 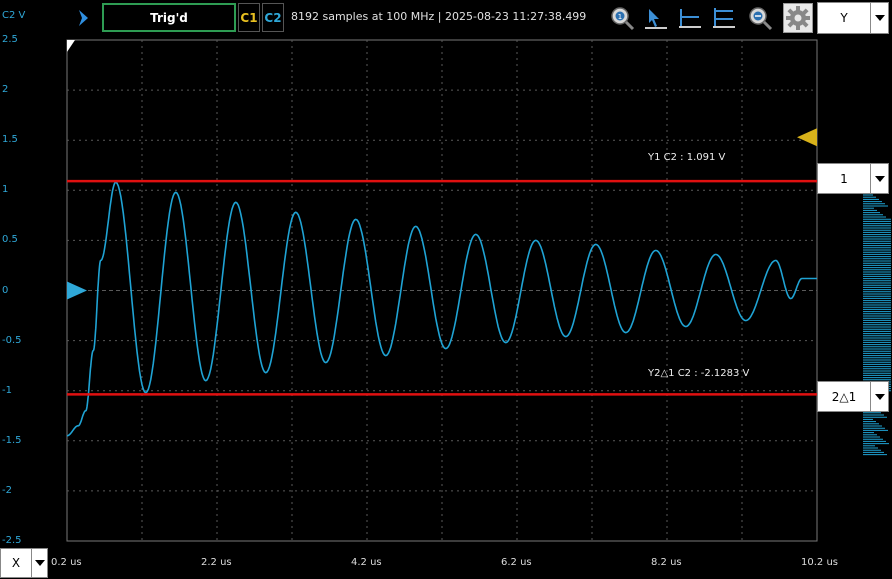 I want to click on y-tick-label: -0.5, so click(x=12, y=340).